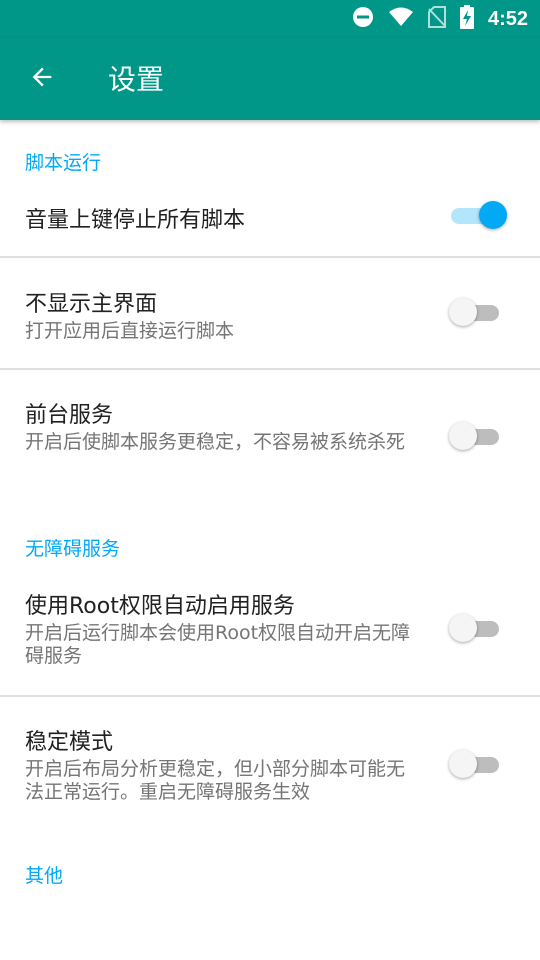 The height and width of the screenshot is (960, 540). What do you see at coordinates (160, 606) in the screenshot?
I see `setting-label: 使用Root权限自动启用服务` at bounding box center [160, 606].